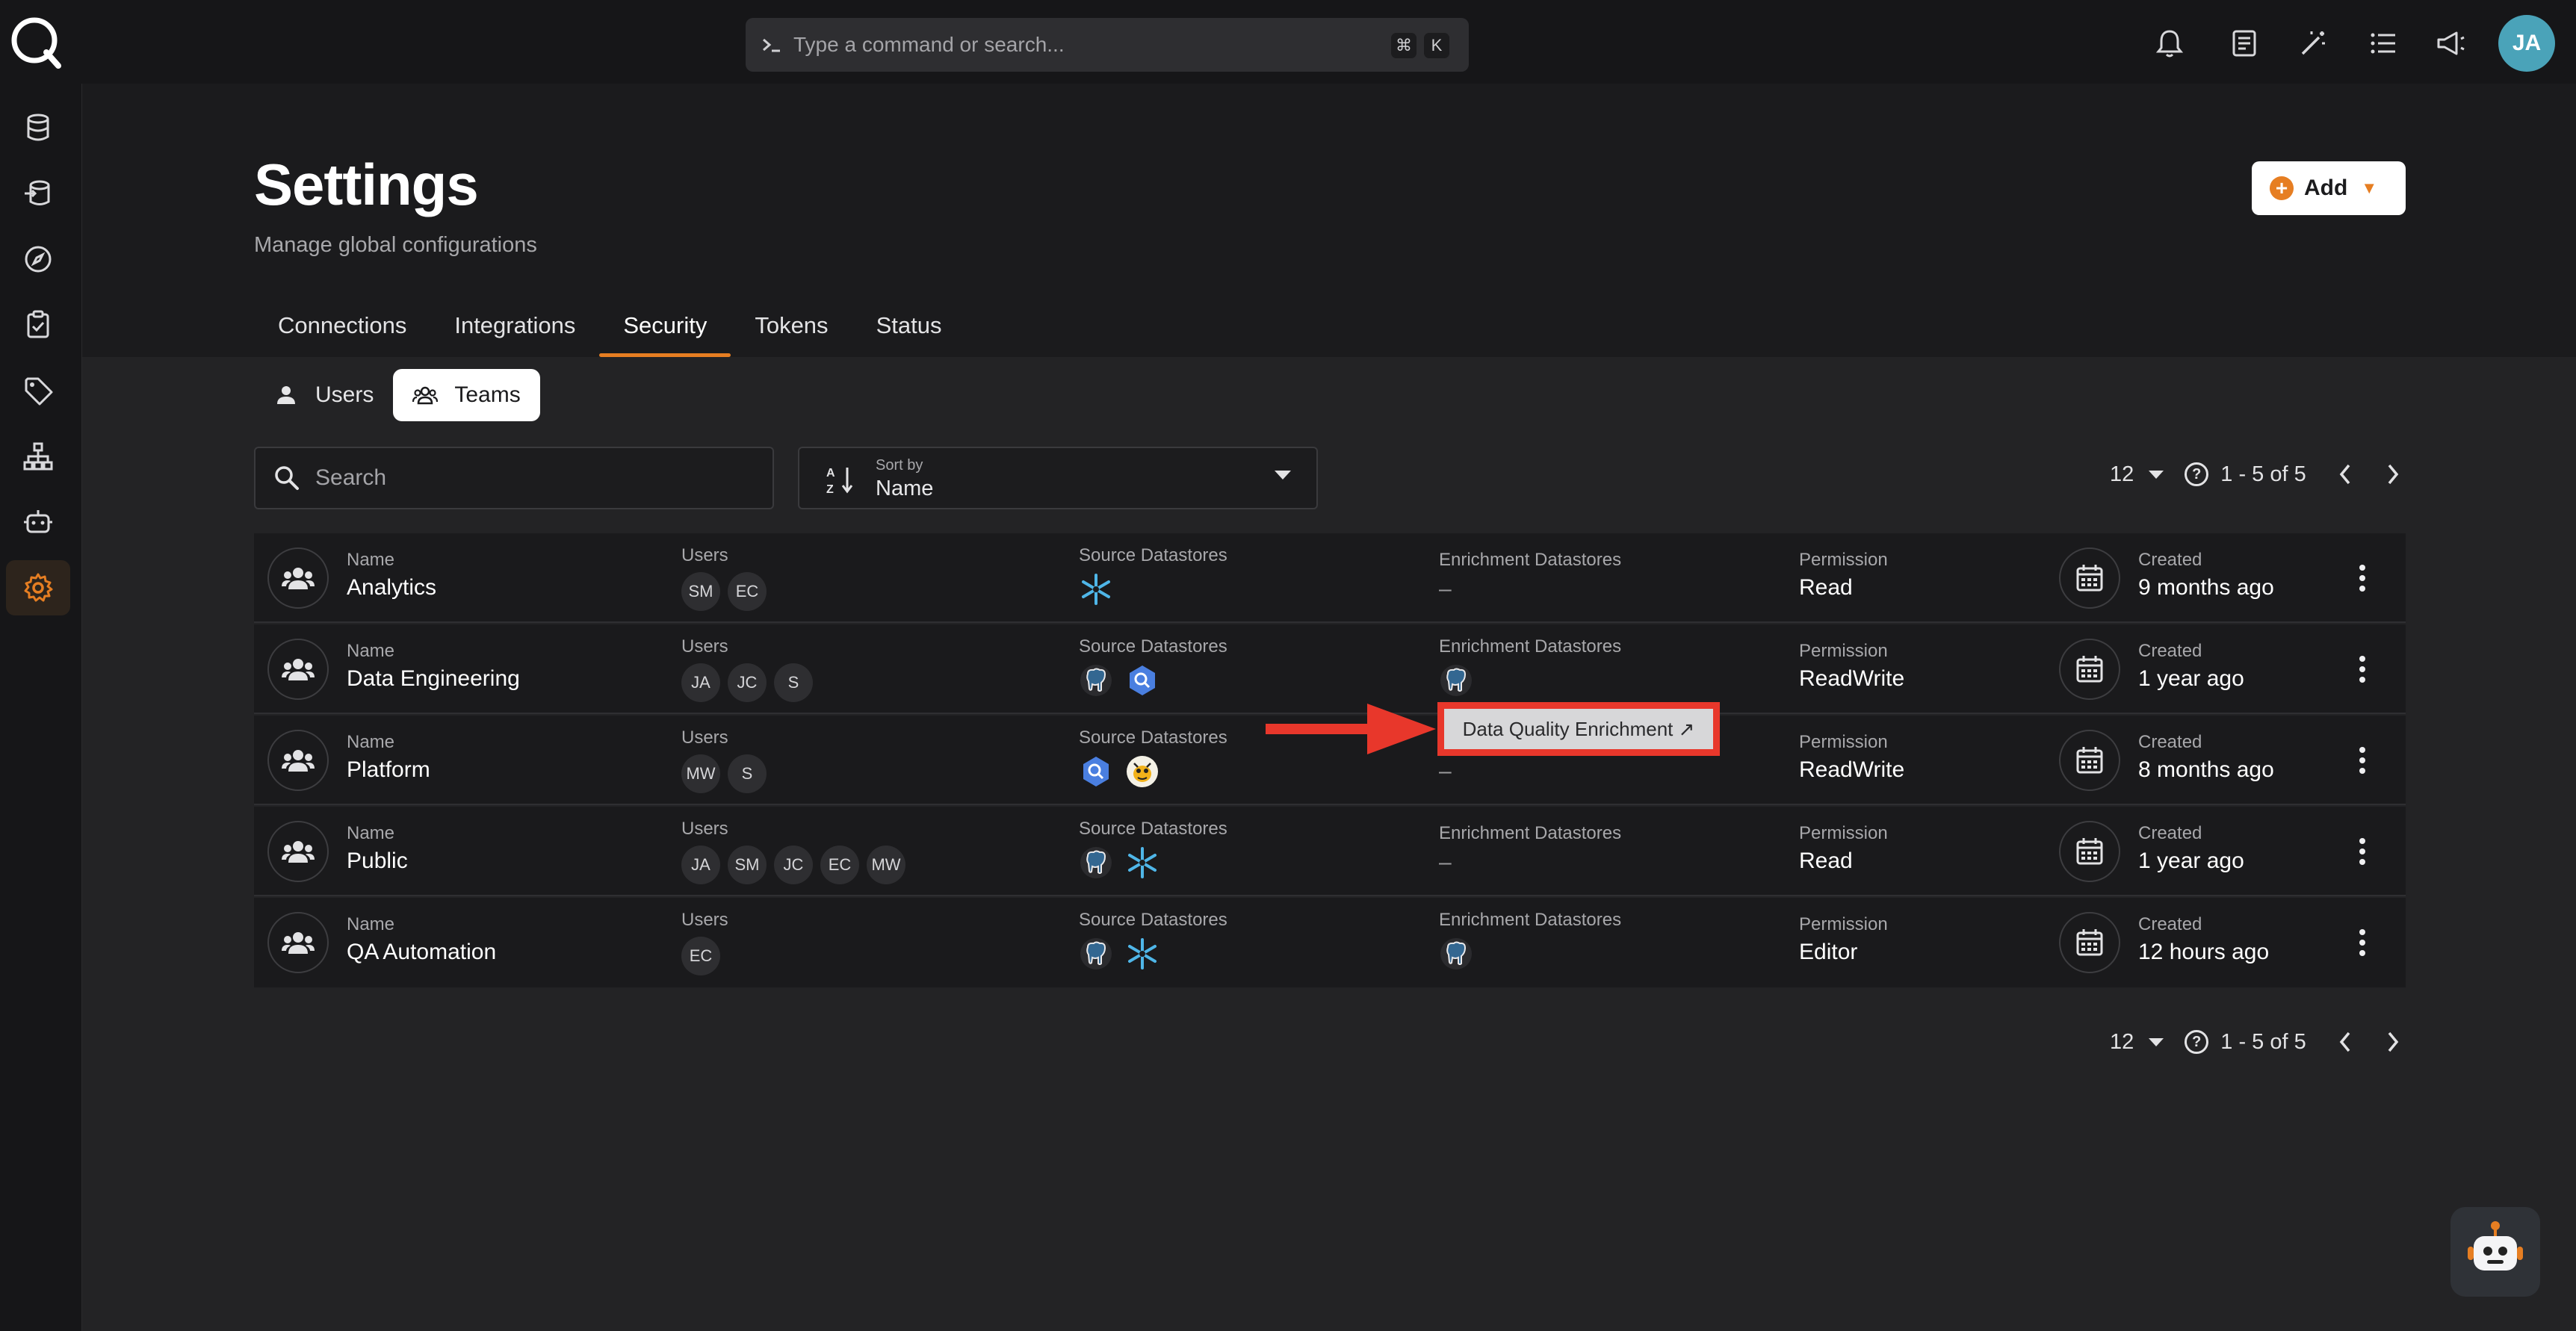 The width and height of the screenshot is (2576, 1331). What do you see at coordinates (665, 329) in the screenshot?
I see `tab-security: Security` at bounding box center [665, 329].